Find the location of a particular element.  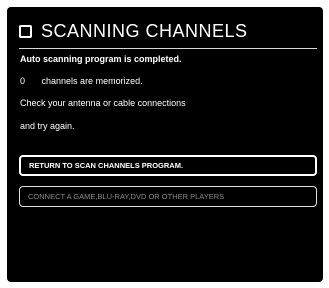

header-divider is located at coordinates (168, 48).